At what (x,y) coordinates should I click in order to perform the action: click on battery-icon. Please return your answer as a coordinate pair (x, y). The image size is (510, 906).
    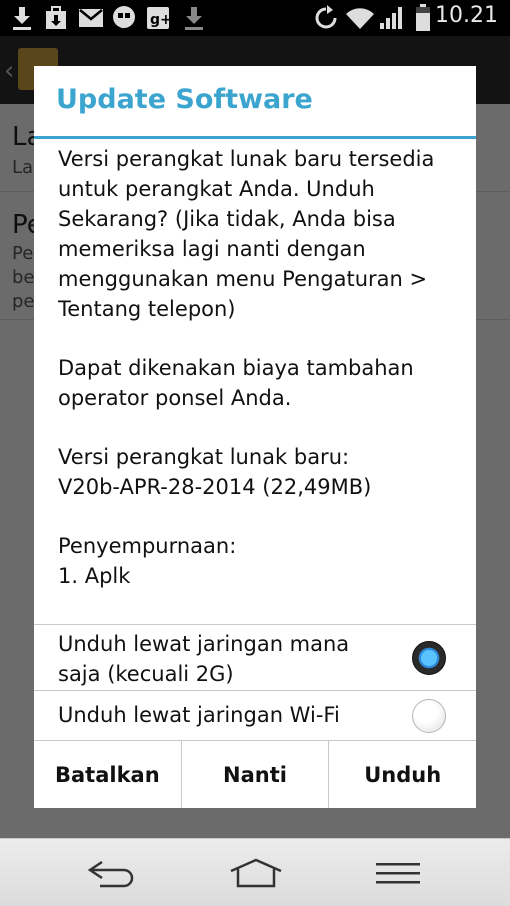
    Looking at the image, I should click on (423, 18).